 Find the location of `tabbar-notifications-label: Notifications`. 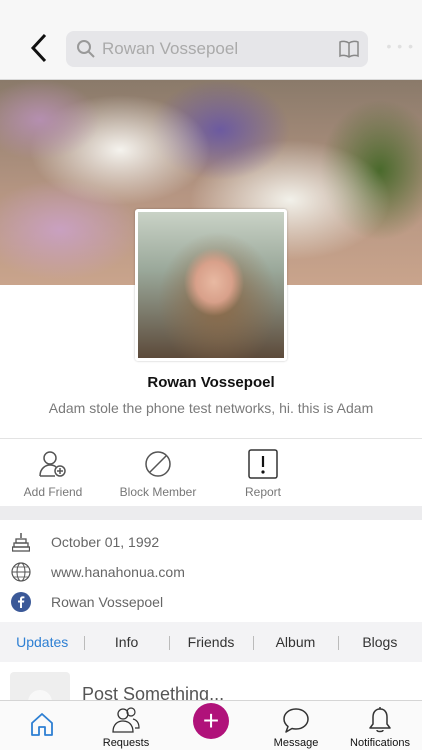

tabbar-notifications-label: Notifications is located at coordinates (380, 743).